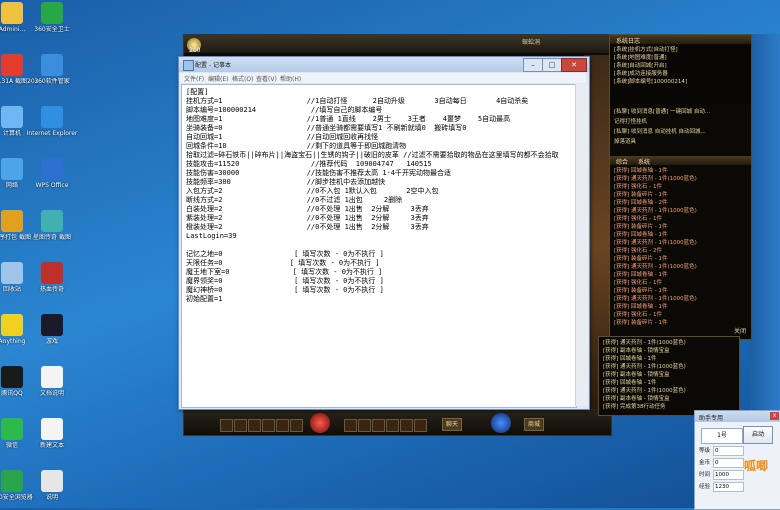 The width and height of the screenshot is (780, 510). What do you see at coordinates (213, 65) in the screenshot?
I see `notepad-title: 配置 - 记事本` at bounding box center [213, 65].